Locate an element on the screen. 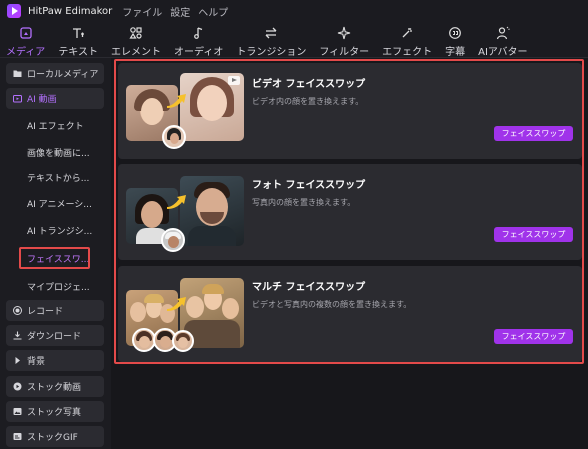 The image size is (588, 449). sidebar-item-ai-video: AI 動画 is located at coordinates (55, 98).